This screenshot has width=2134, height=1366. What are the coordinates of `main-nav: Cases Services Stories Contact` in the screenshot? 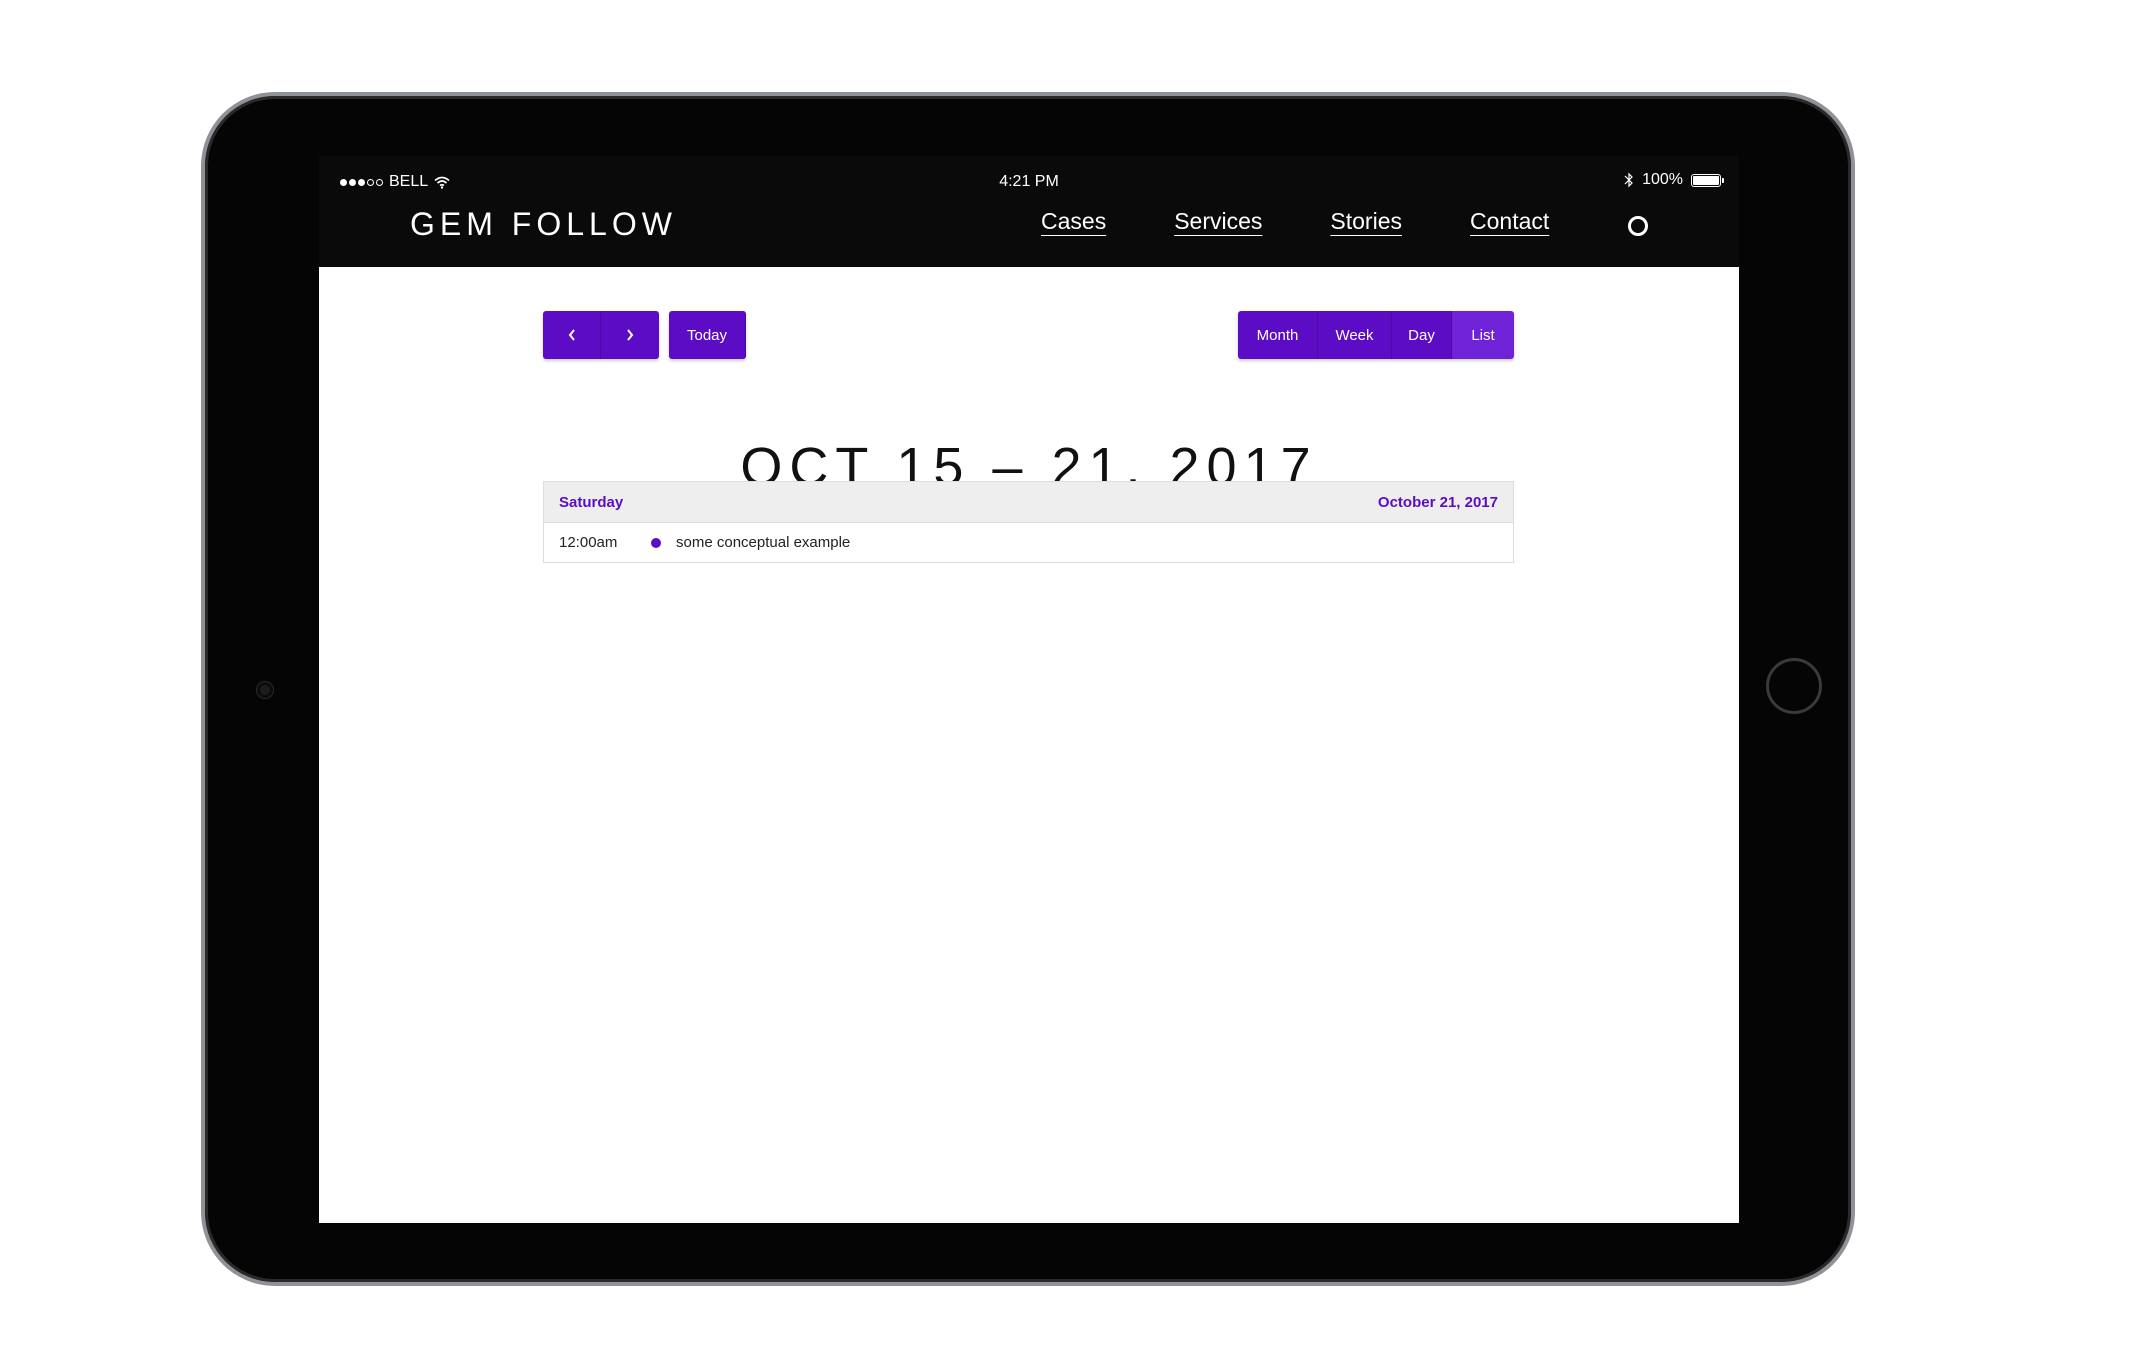 It's located at (1295, 221).